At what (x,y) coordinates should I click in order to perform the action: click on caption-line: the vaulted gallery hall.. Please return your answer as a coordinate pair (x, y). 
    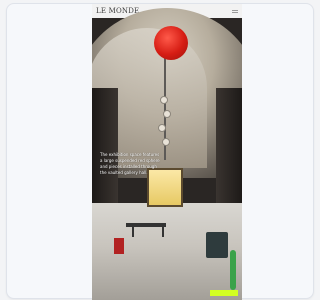
    Looking at the image, I should click on (124, 172).